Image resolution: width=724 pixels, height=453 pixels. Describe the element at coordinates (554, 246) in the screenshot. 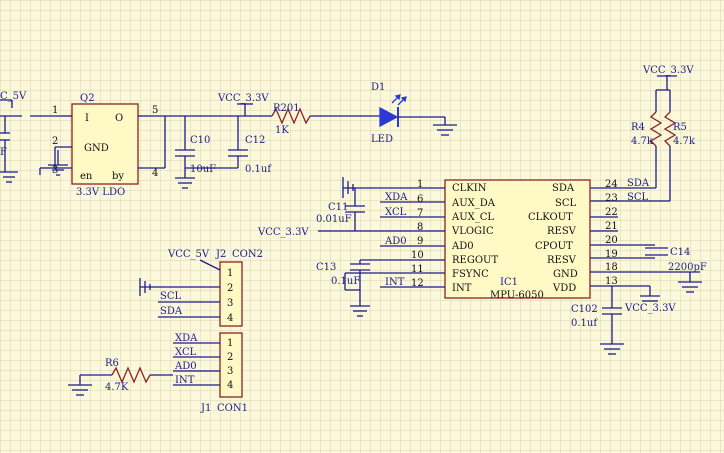

I see `ic1-pin-cpout: CPOUT` at that location.